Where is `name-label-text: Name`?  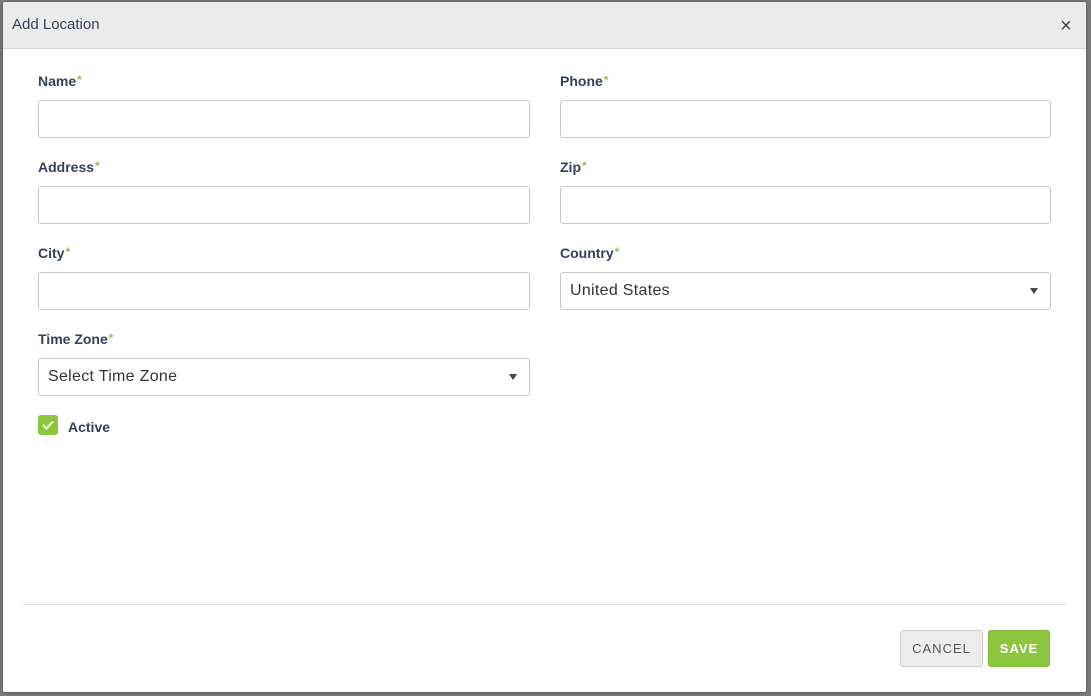
name-label-text: Name is located at coordinates (57, 81).